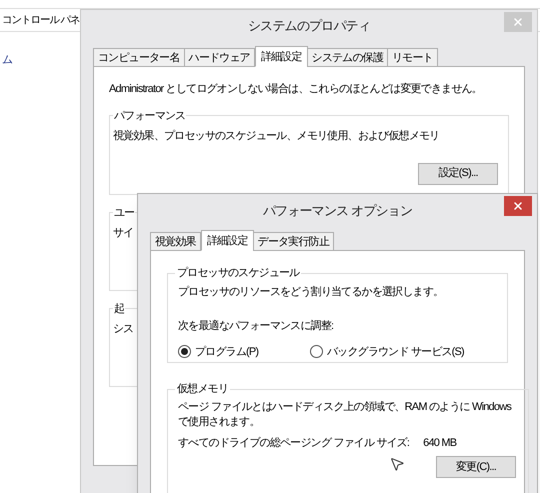 The width and height of the screenshot is (540, 493). What do you see at coordinates (219, 57) in the screenshot?
I see `tab: ハードウェア` at bounding box center [219, 57].